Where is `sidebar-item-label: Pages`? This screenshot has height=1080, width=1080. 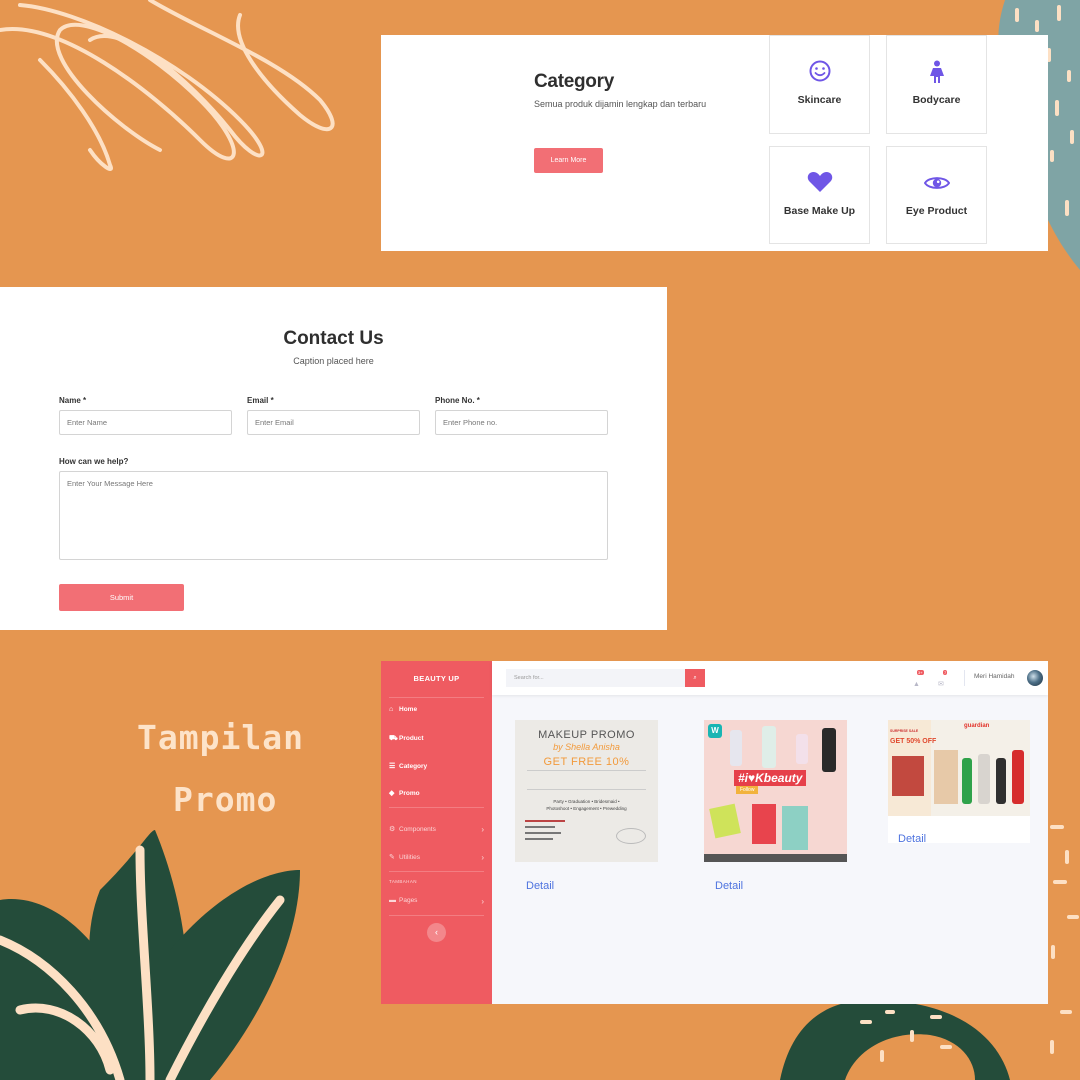
sidebar-item-label: Pages is located at coordinates (408, 900).